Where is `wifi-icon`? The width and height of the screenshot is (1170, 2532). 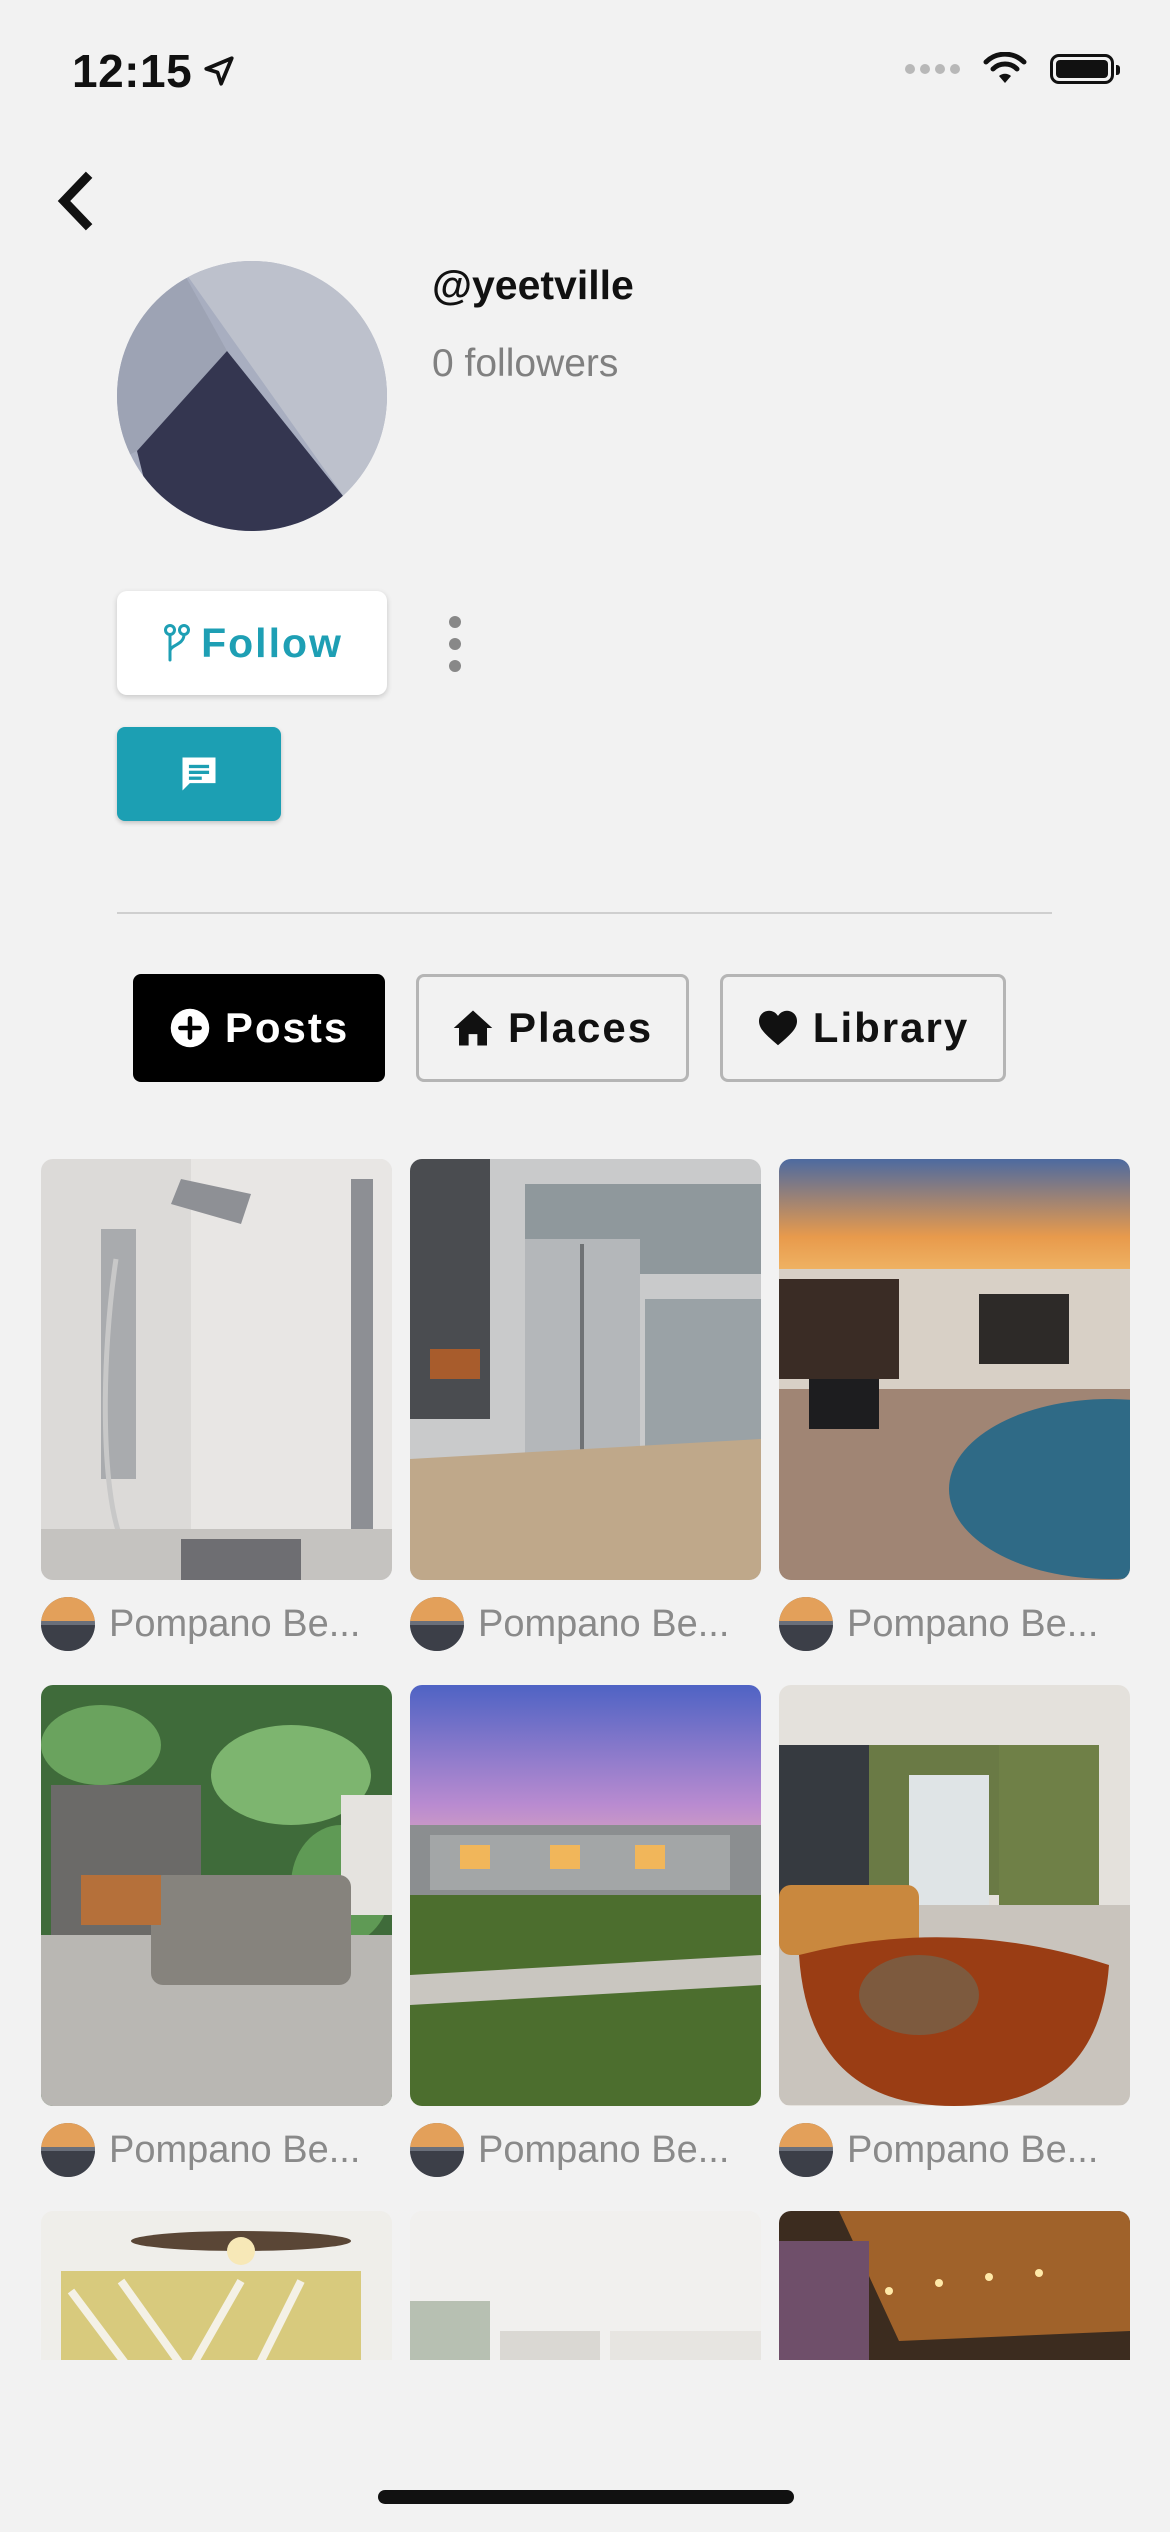 wifi-icon is located at coordinates (1005, 67).